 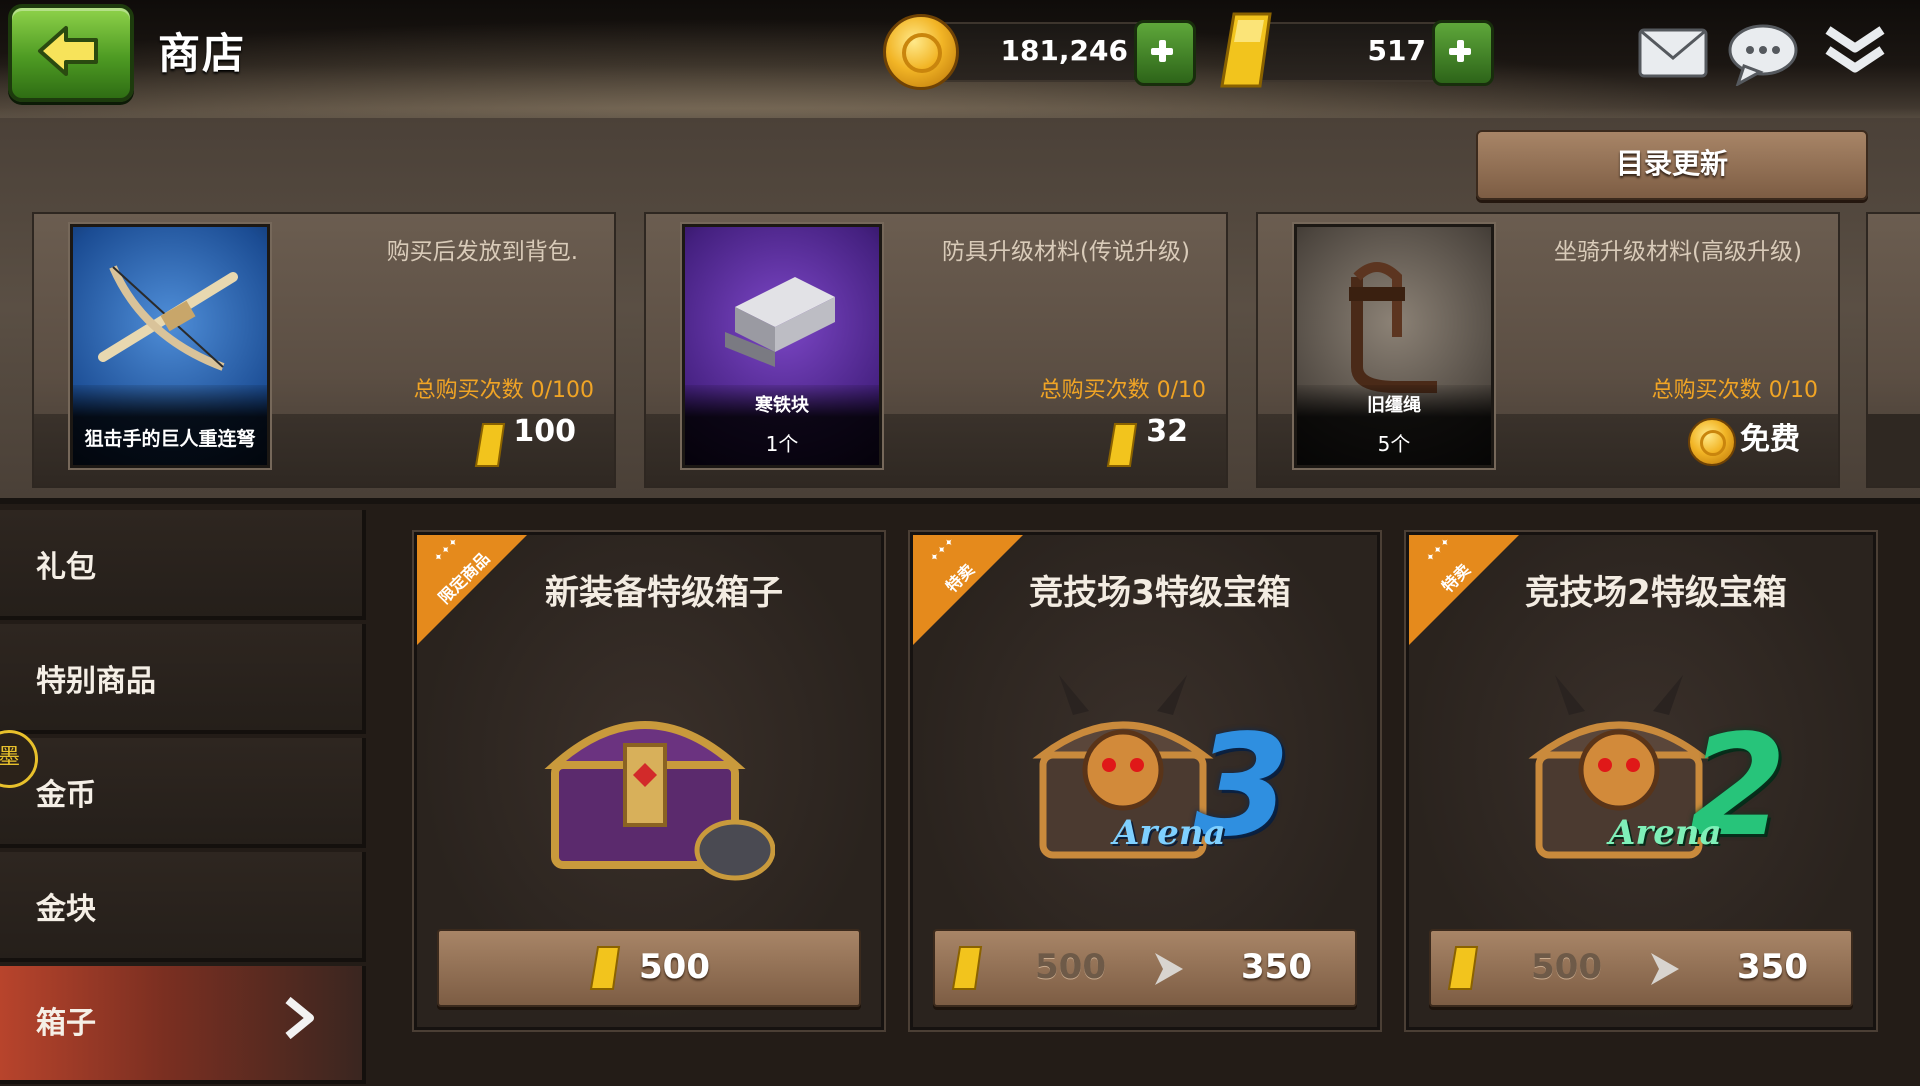 I want to click on box-price: 500, so click(x=674, y=967).